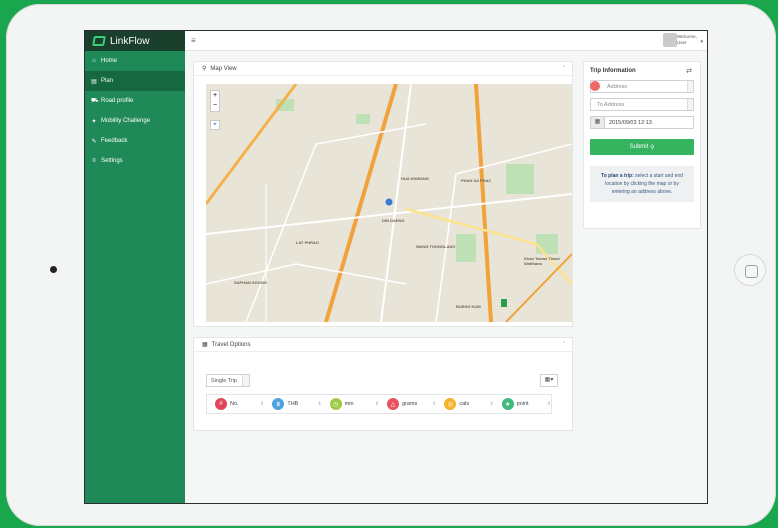 The width and height of the screenshot is (778, 528). Describe the element at coordinates (383, 345) in the screenshot. I see `travel-options-header: ▦ Travel Options` at that location.